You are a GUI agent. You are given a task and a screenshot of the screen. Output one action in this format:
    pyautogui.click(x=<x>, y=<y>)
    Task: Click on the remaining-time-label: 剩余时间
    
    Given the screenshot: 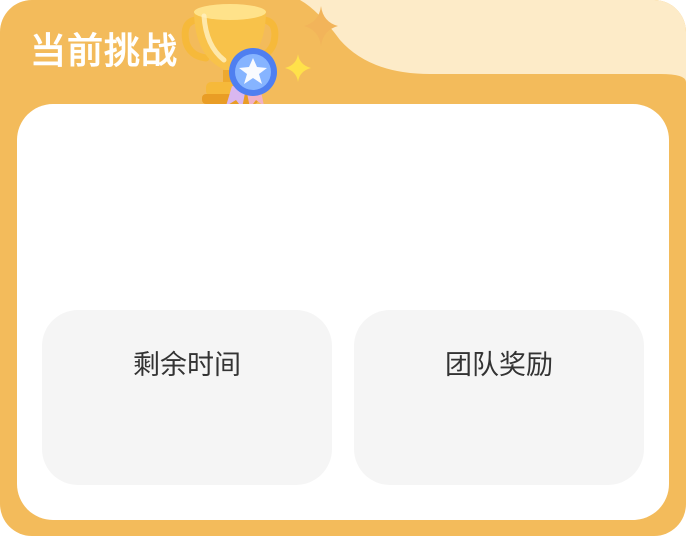 What is the action you would take?
    pyautogui.click(x=187, y=365)
    